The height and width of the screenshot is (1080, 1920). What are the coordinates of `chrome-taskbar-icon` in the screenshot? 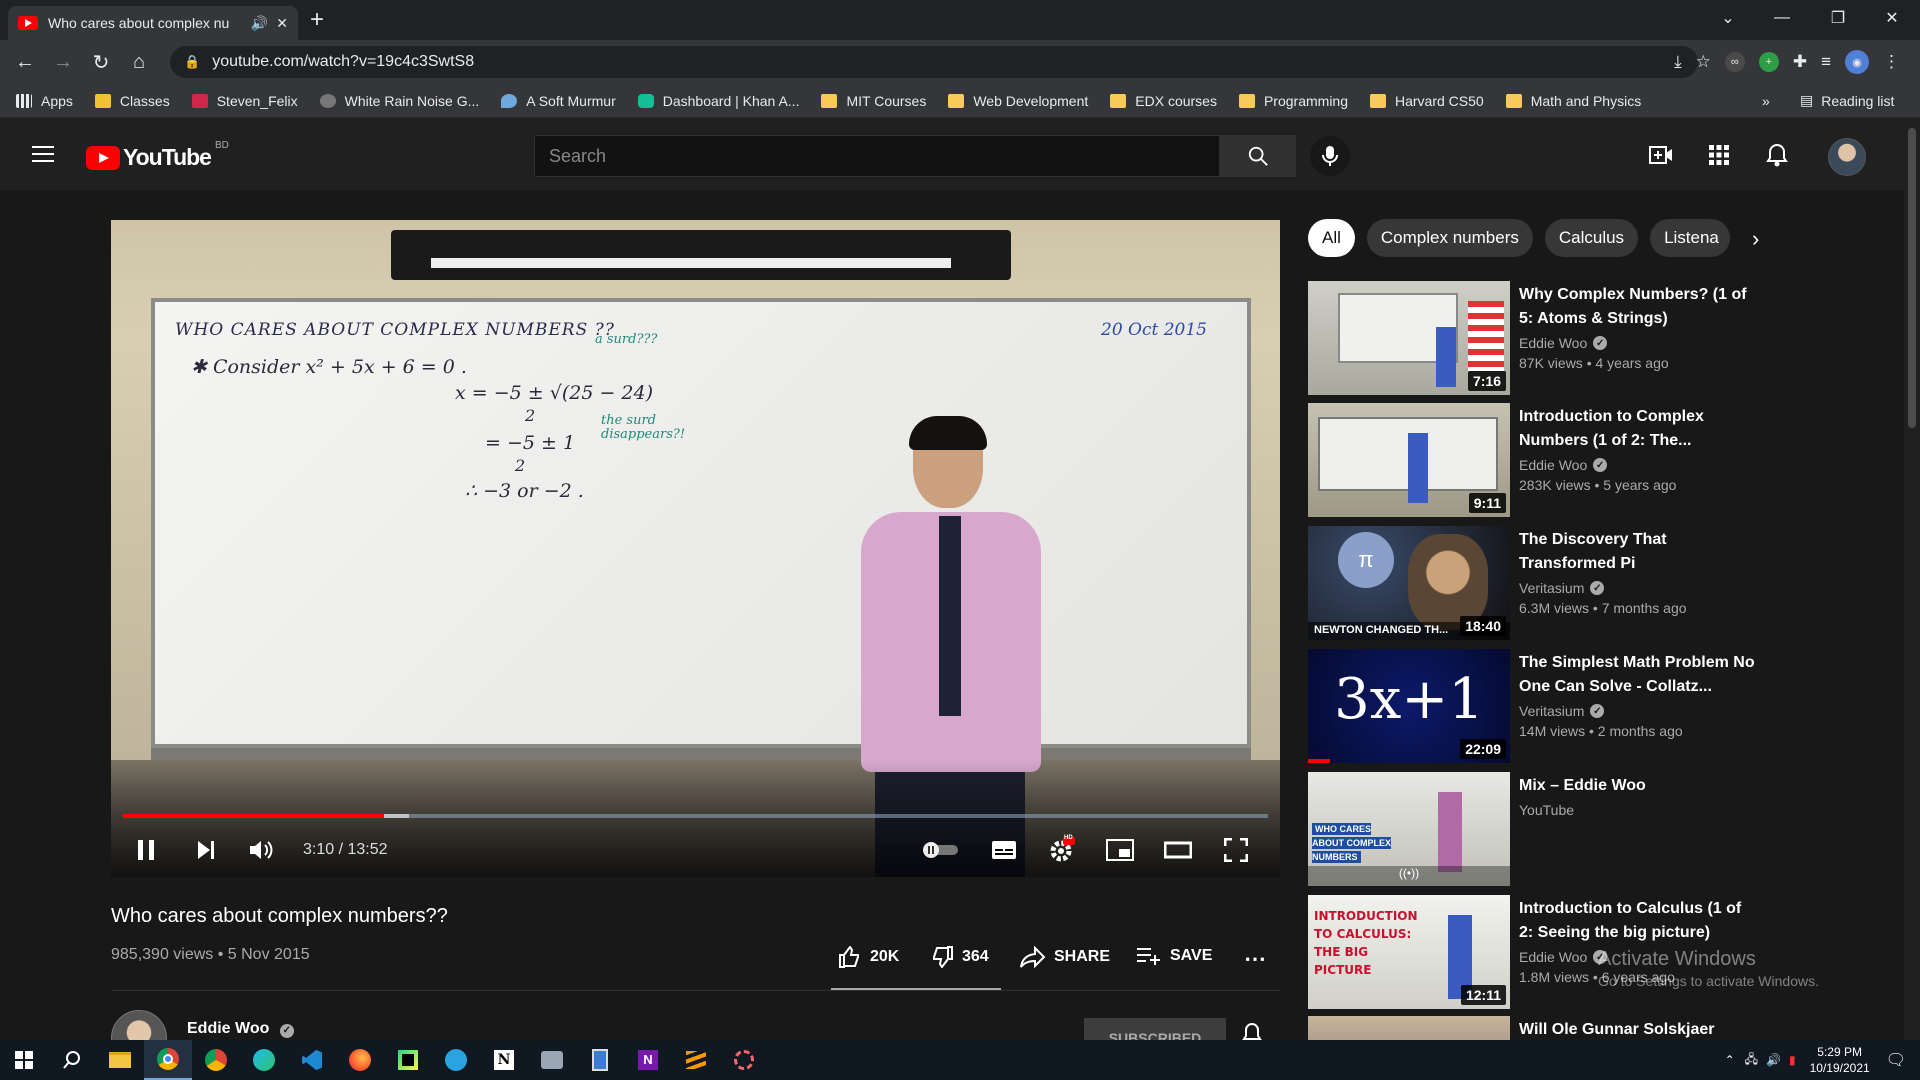 It's located at (168, 1060).